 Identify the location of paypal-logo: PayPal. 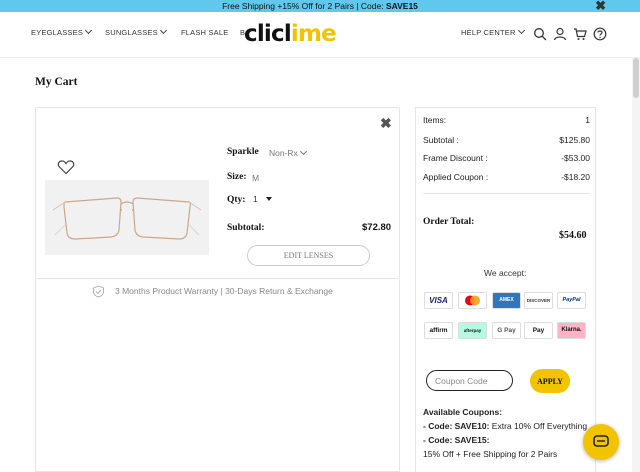
(571, 300).